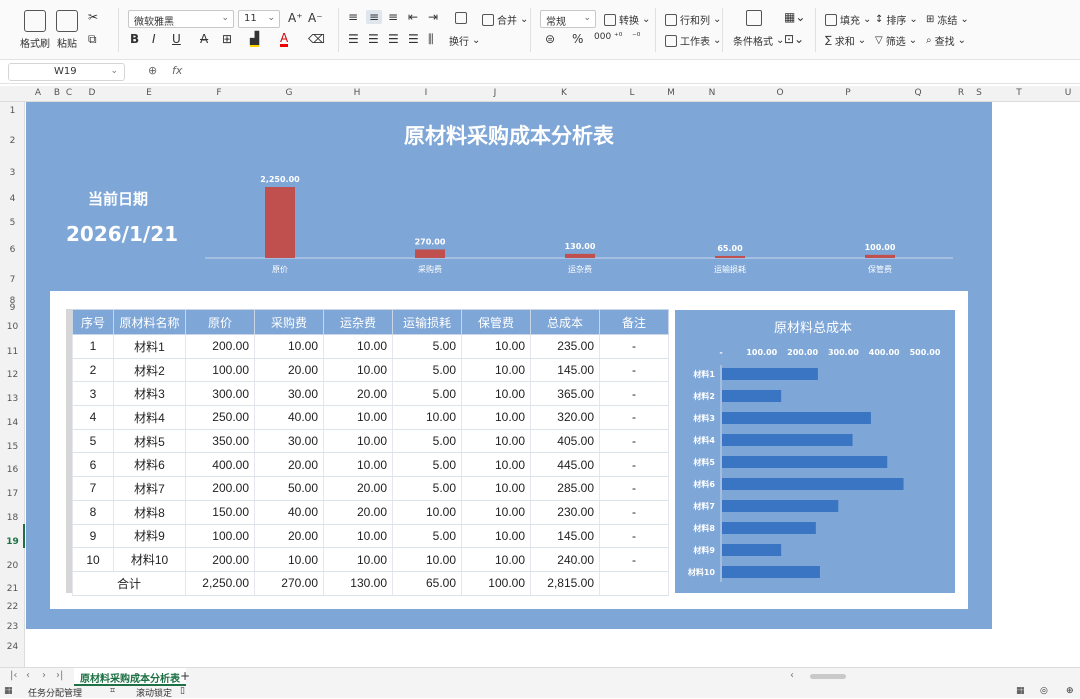  I want to click on font-name-select: 微软雅黑 ⌄, so click(181, 19).